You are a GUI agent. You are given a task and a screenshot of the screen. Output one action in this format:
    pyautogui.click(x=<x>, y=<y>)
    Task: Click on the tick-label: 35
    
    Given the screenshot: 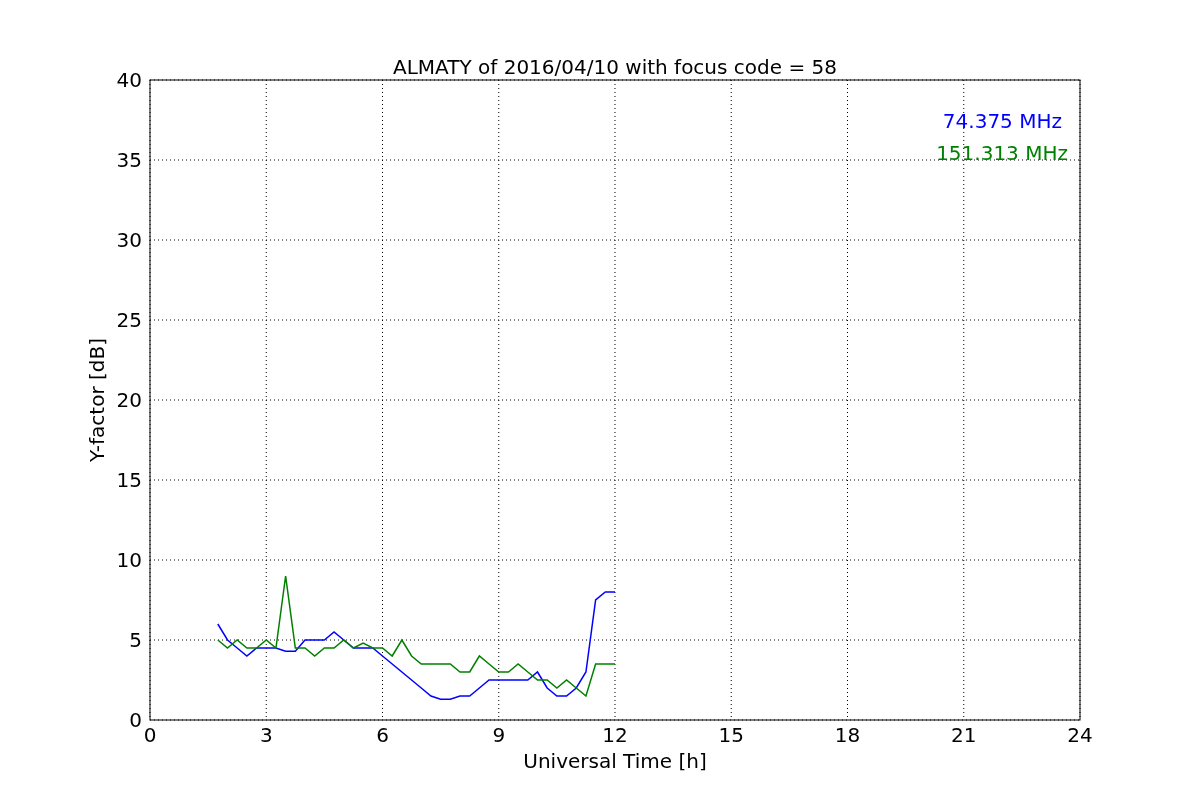 What is the action you would take?
    pyautogui.click(x=129, y=160)
    